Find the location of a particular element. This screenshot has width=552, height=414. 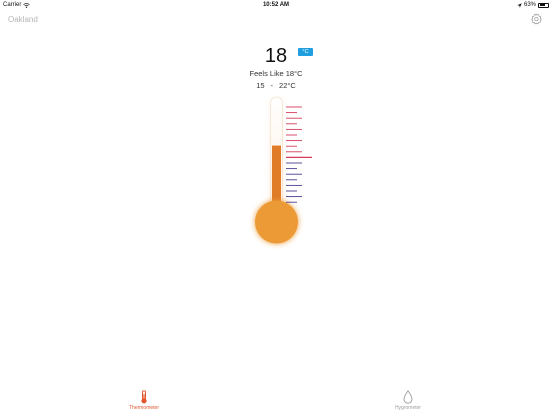

city-name: Oakland is located at coordinates (23, 19).